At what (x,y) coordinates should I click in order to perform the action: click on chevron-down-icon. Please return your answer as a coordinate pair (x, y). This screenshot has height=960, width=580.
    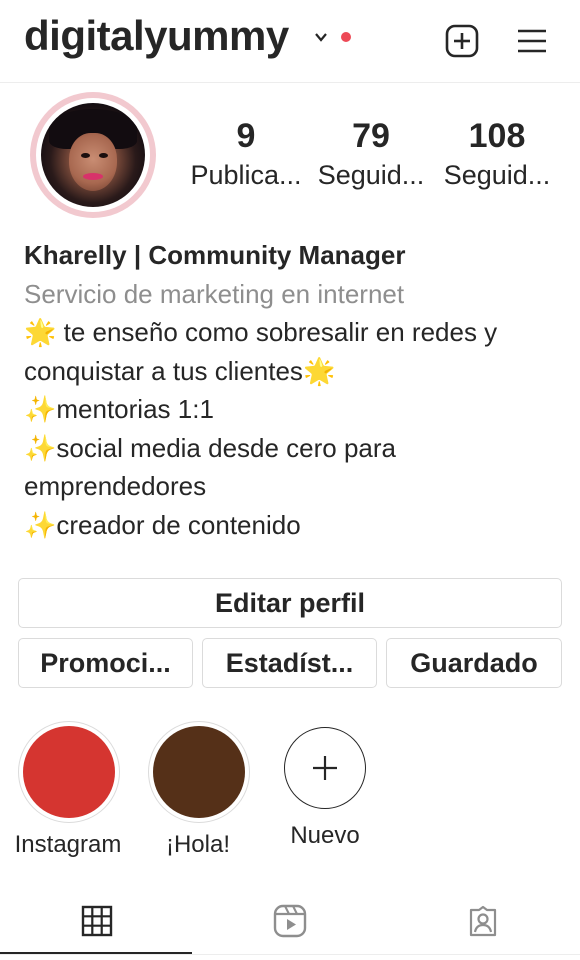
    Looking at the image, I should click on (321, 37).